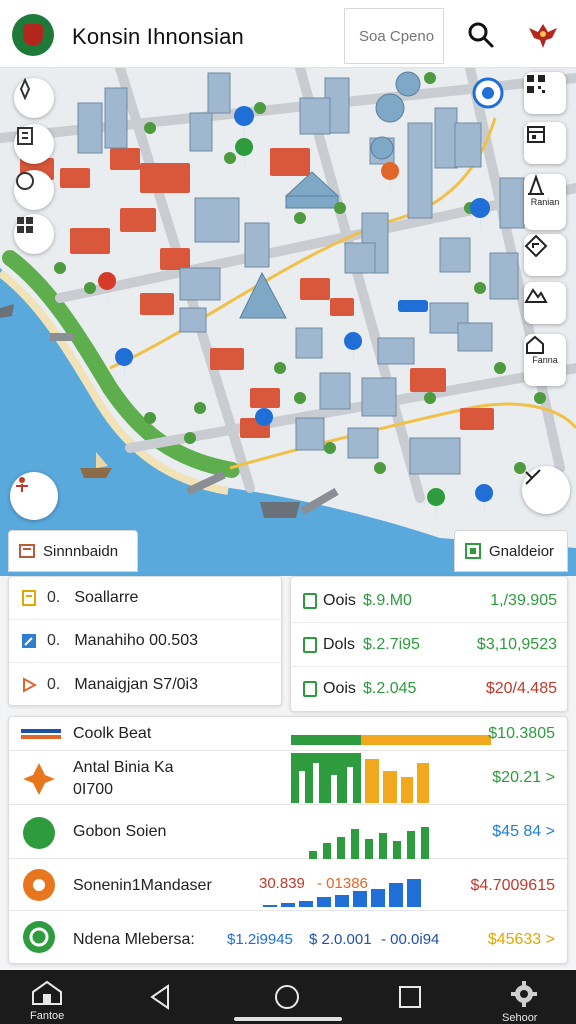 Image resolution: width=576 pixels, height=1024 pixels. I want to click on area-select-button, so click(34, 190).